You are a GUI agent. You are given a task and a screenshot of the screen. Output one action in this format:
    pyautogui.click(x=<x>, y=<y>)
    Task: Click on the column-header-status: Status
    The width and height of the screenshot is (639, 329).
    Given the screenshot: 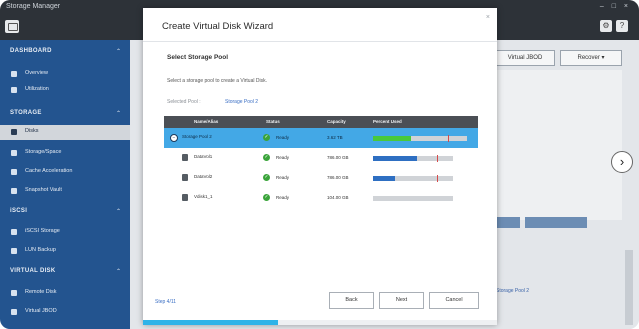 What is the action you would take?
    pyautogui.click(x=273, y=121)
    